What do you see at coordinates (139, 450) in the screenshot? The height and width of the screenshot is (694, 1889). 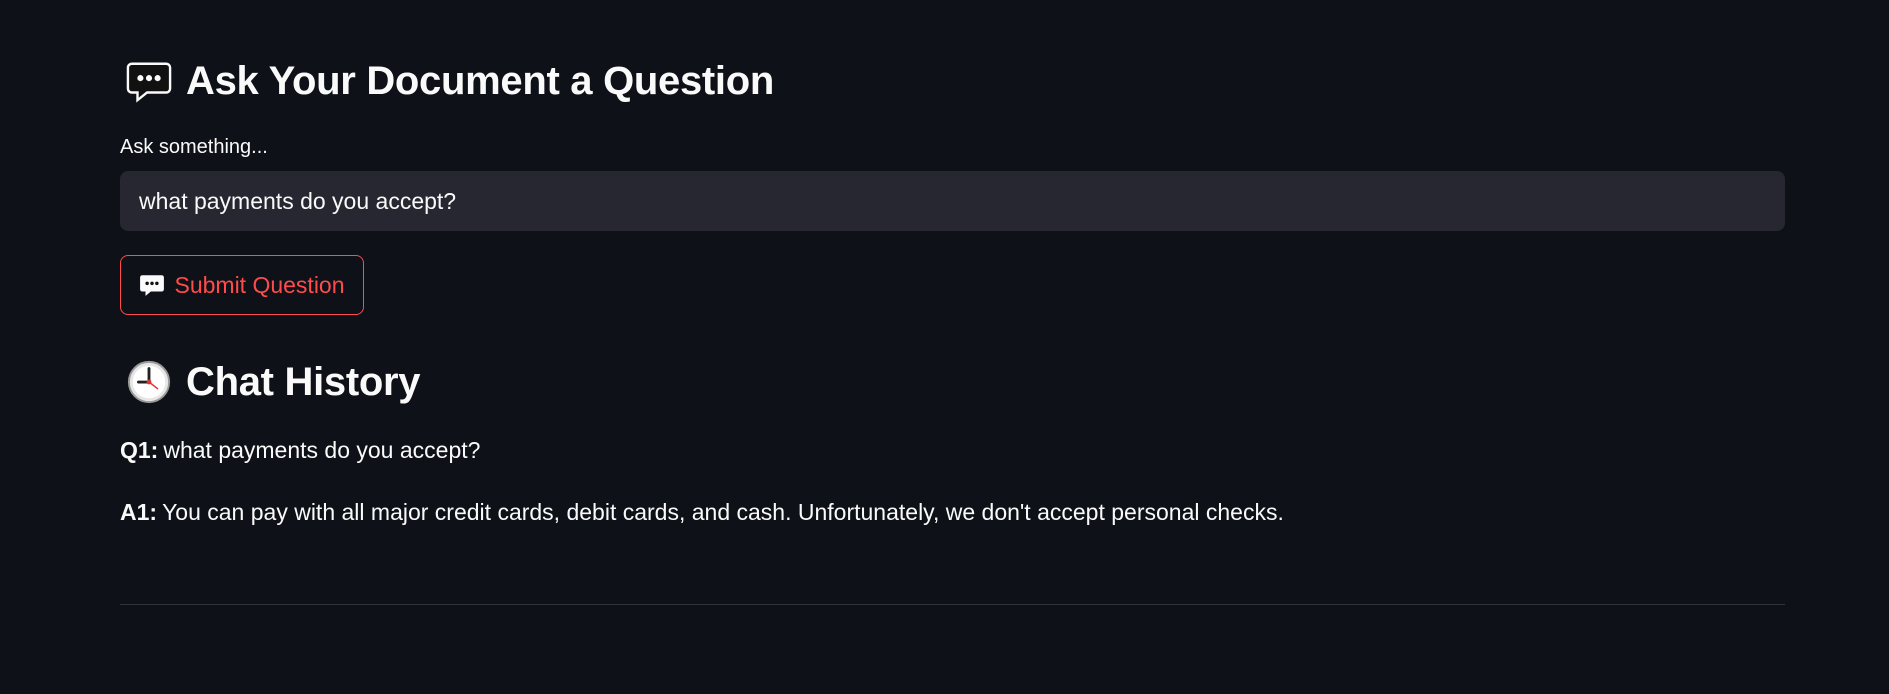 I see `question-number: Q1:` at bounding box center [139, 450].